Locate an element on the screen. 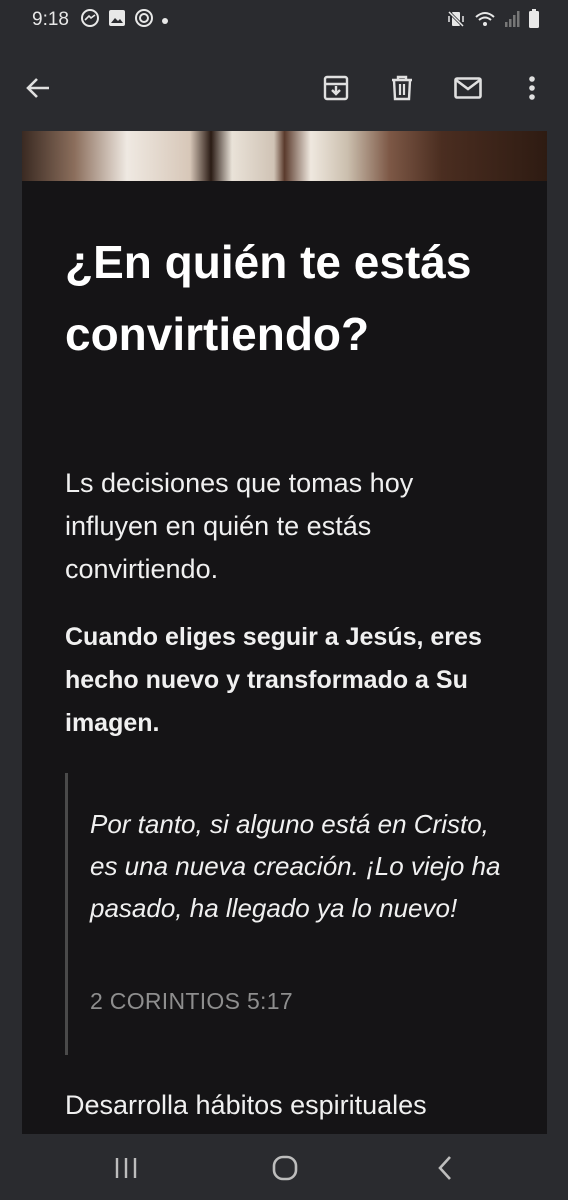 The image size is (568, 1200). system-icons is located at coordinates (493, 22).